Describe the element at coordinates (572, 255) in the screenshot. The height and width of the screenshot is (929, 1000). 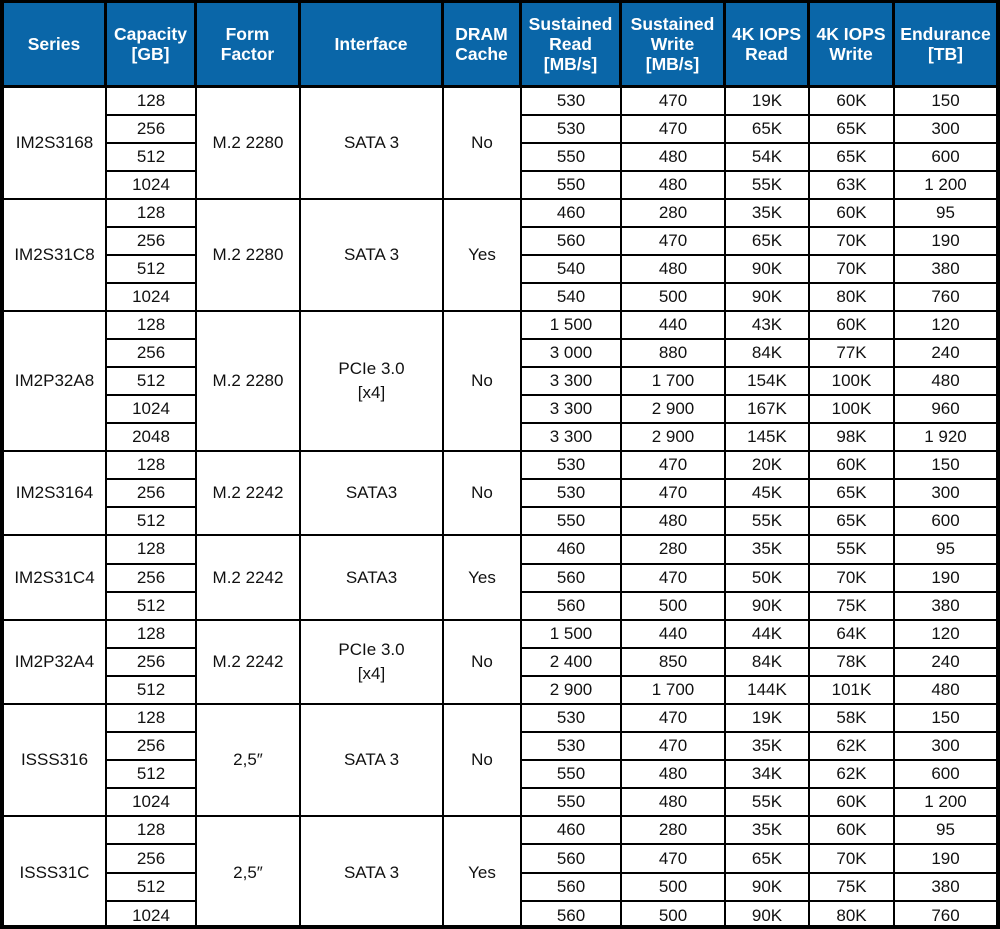
I see `sustained-read-column-stack: 460 560 540 540` at that location.